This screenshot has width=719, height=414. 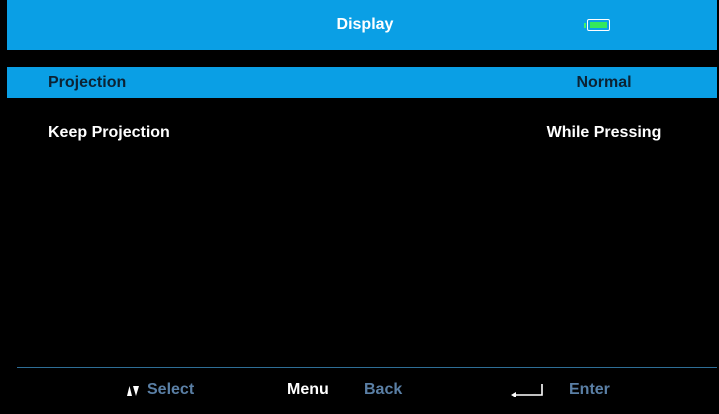 What do you see at coordinates (87, 82) in the screenshot?
I see `menu-item-label: Projection` at bounding box center [87, 82].